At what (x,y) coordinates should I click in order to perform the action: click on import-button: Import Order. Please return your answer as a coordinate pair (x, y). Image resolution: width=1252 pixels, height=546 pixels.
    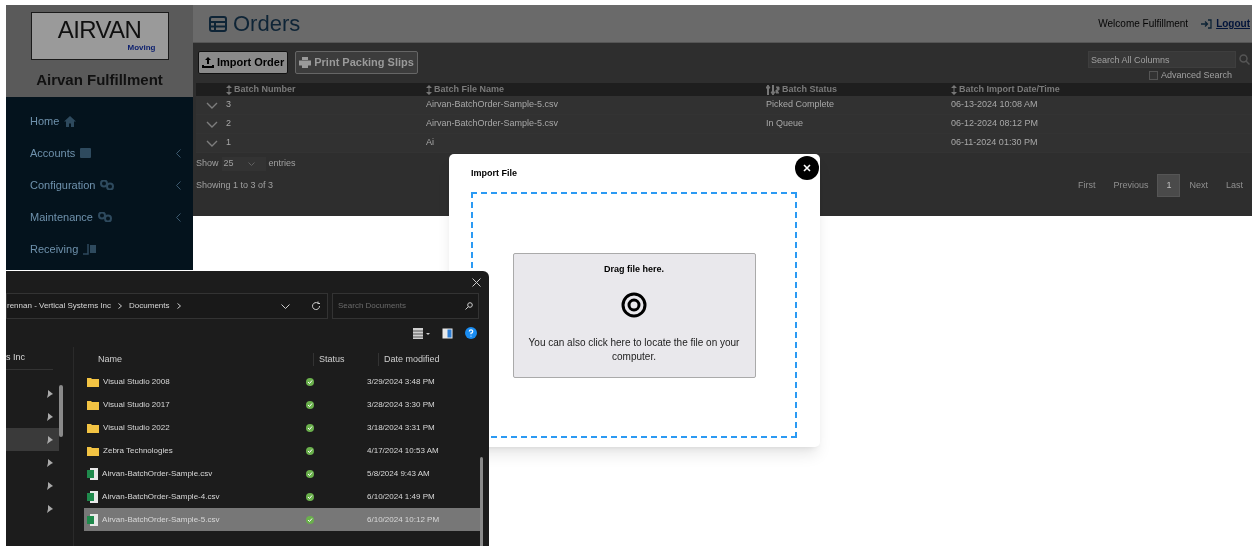
    Looking at the image, I should click on (243, 62).